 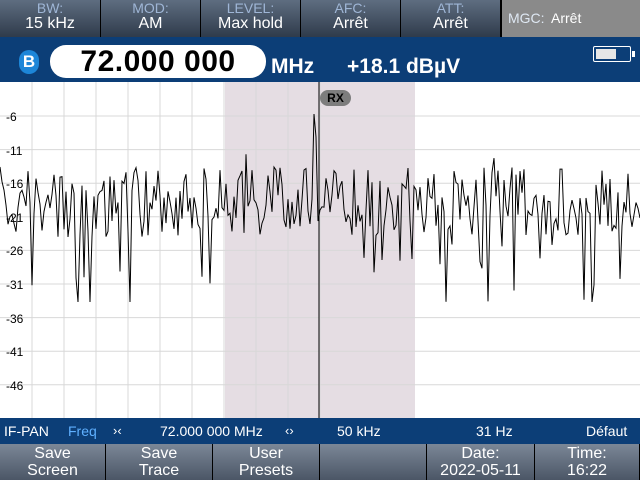 I want to click on time-label: Time:, so click(x=587, y=453).